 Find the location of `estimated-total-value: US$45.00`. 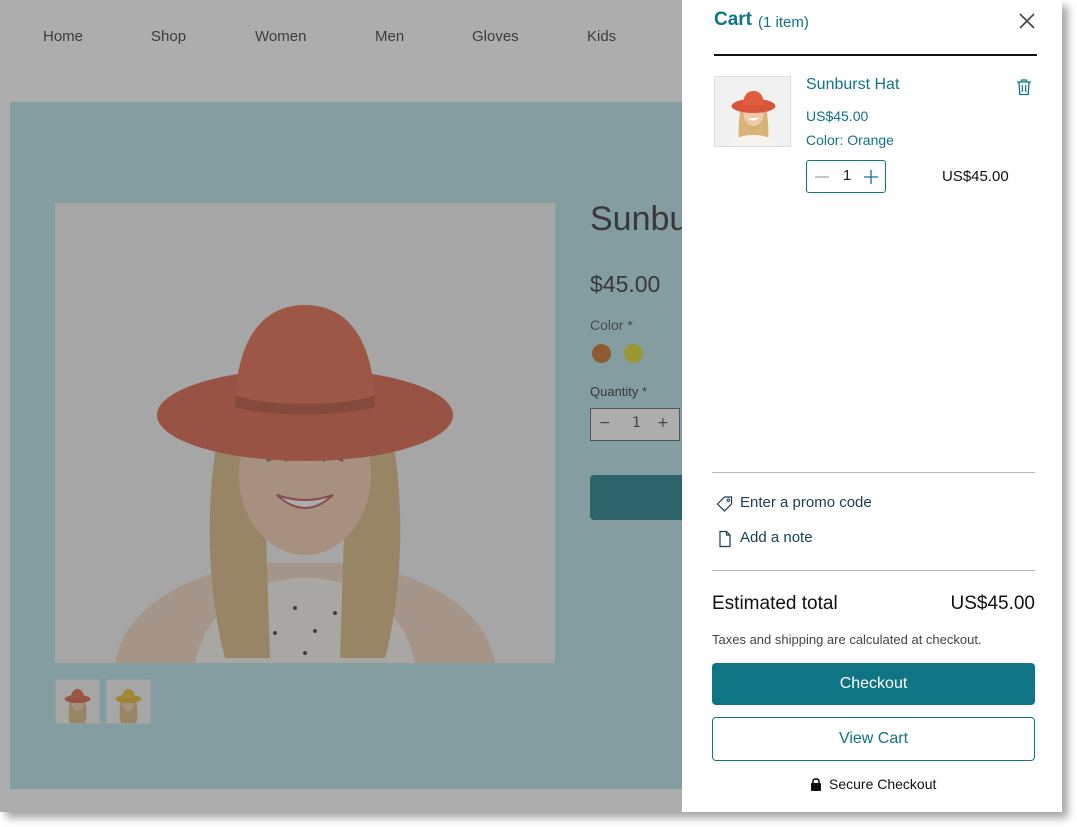

estimated-total-value: US$45.00 is located at coordinates (992, 603).